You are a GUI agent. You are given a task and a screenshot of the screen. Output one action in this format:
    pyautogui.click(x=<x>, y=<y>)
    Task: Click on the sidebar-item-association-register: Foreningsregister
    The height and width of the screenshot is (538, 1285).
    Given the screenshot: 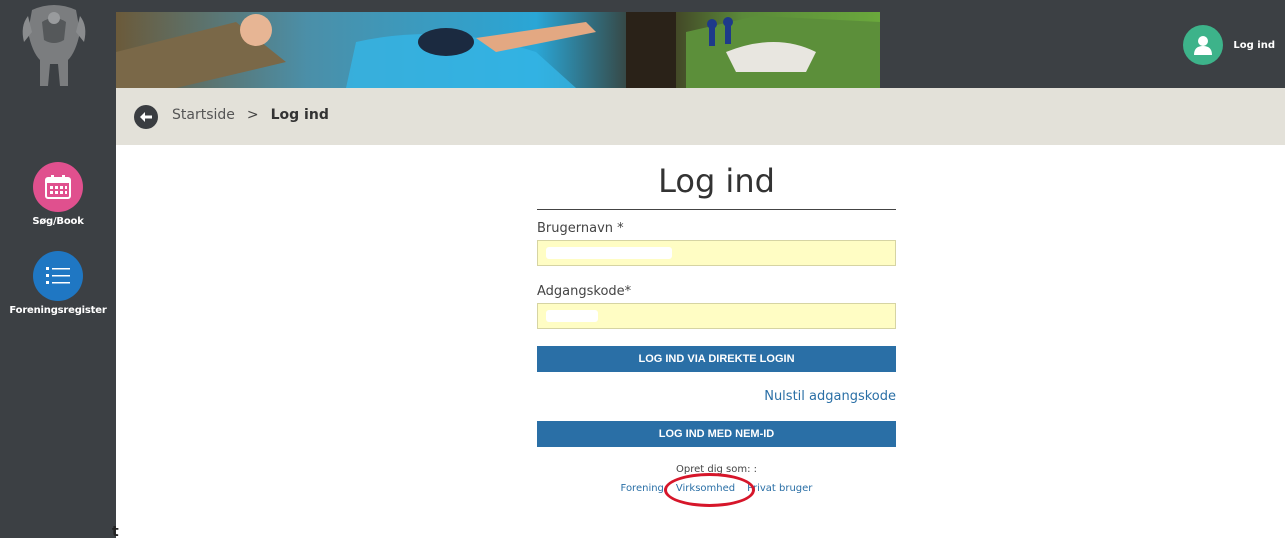 What is the action you would take?
    pyautogui.click(x=58, y=283)
    